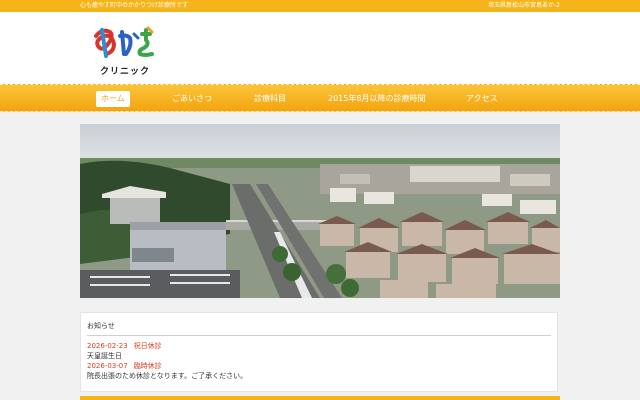 This screenshot has height=400, width=640. I want to click on top-info-bar: 心も癒やす町中のかかりつけ診療所です 埼玉県新松山市宮島あか-2, so click(320, 6).